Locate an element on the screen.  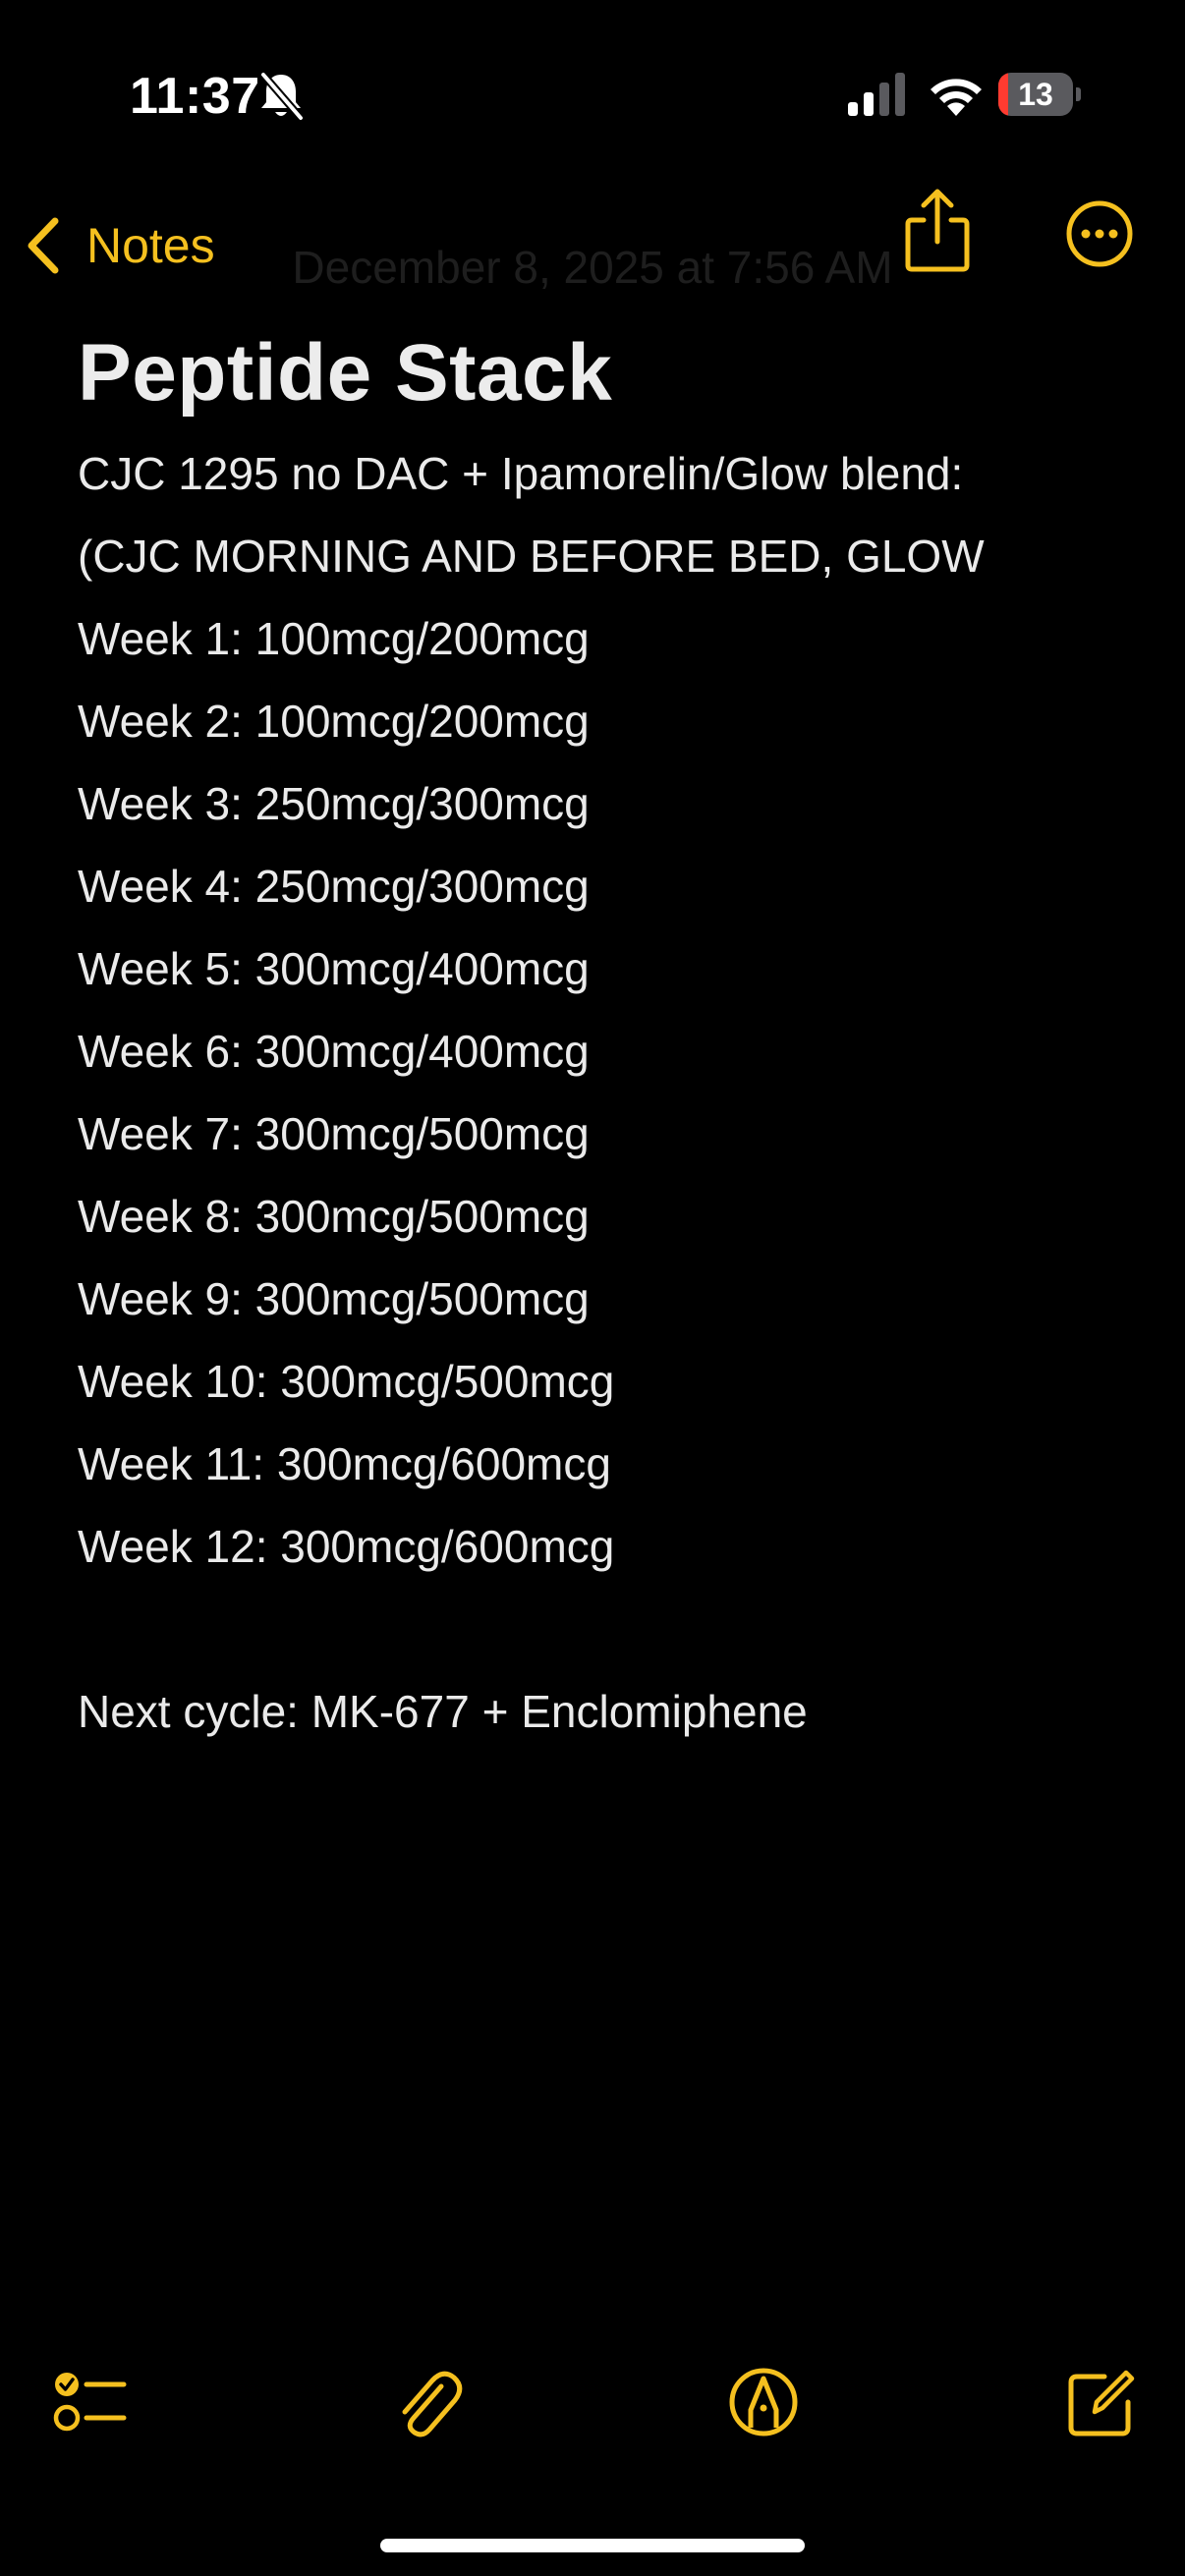
battery-level: 13 is located at coordinates (1035, 94).